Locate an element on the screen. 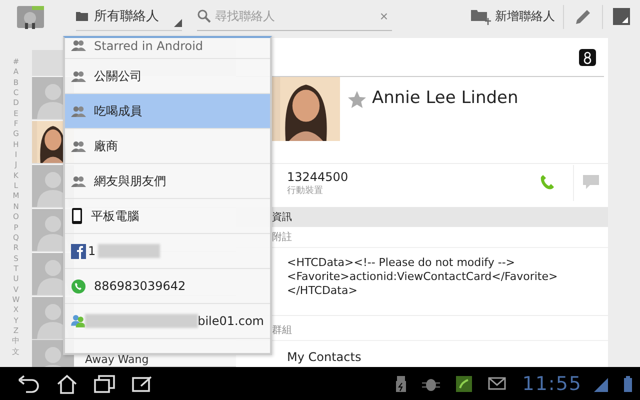  menu-item: 網友與朋友們 is located at coordinates (167, 181).